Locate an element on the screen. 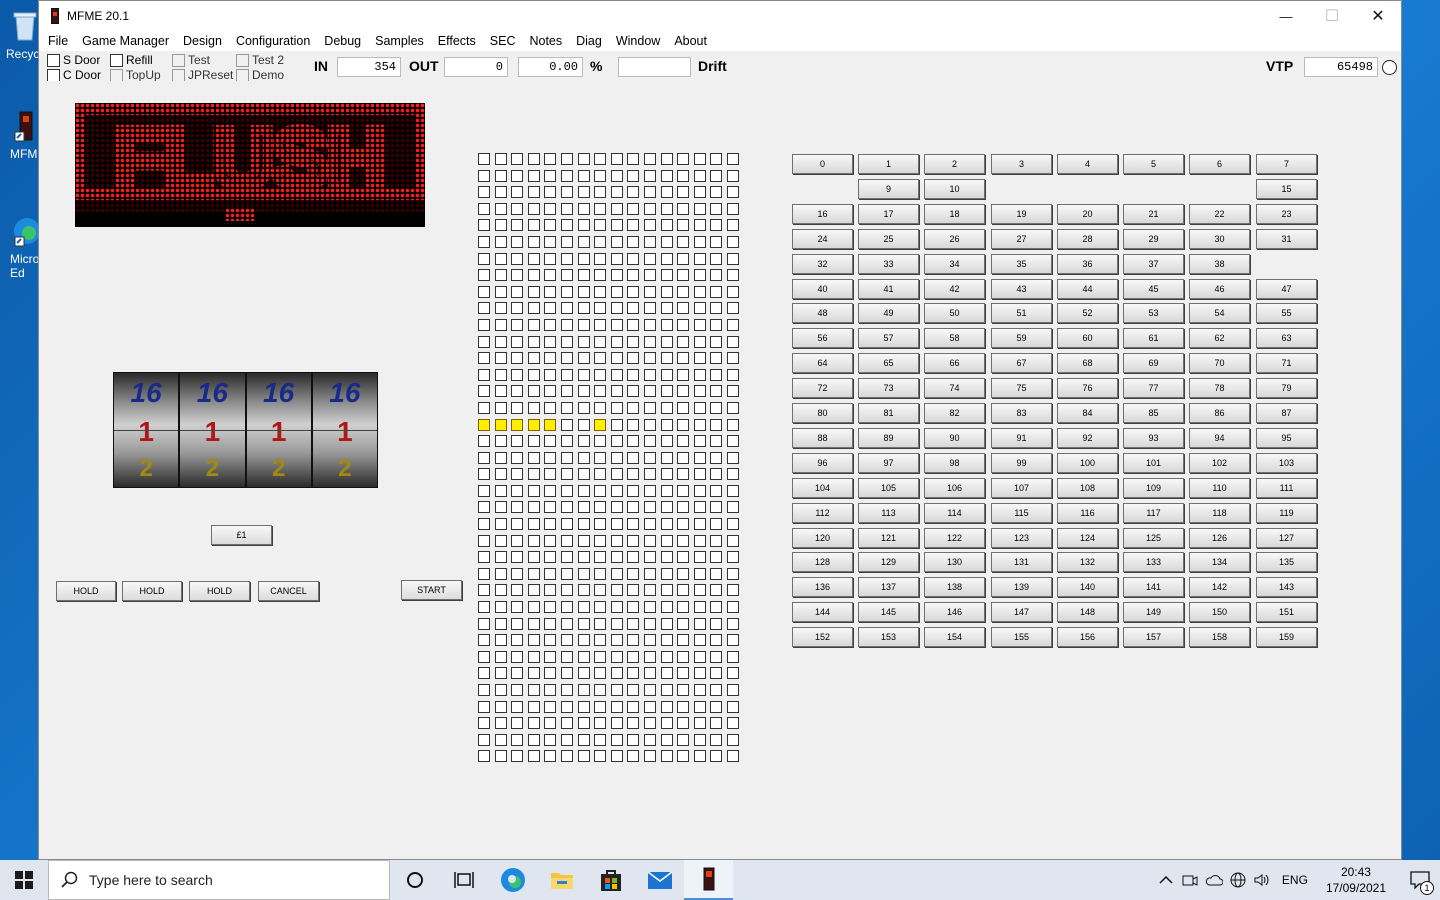 The height and width of the screenshot is (900, 1440). test-checkbox: Test is located at coordinates (191, 60).